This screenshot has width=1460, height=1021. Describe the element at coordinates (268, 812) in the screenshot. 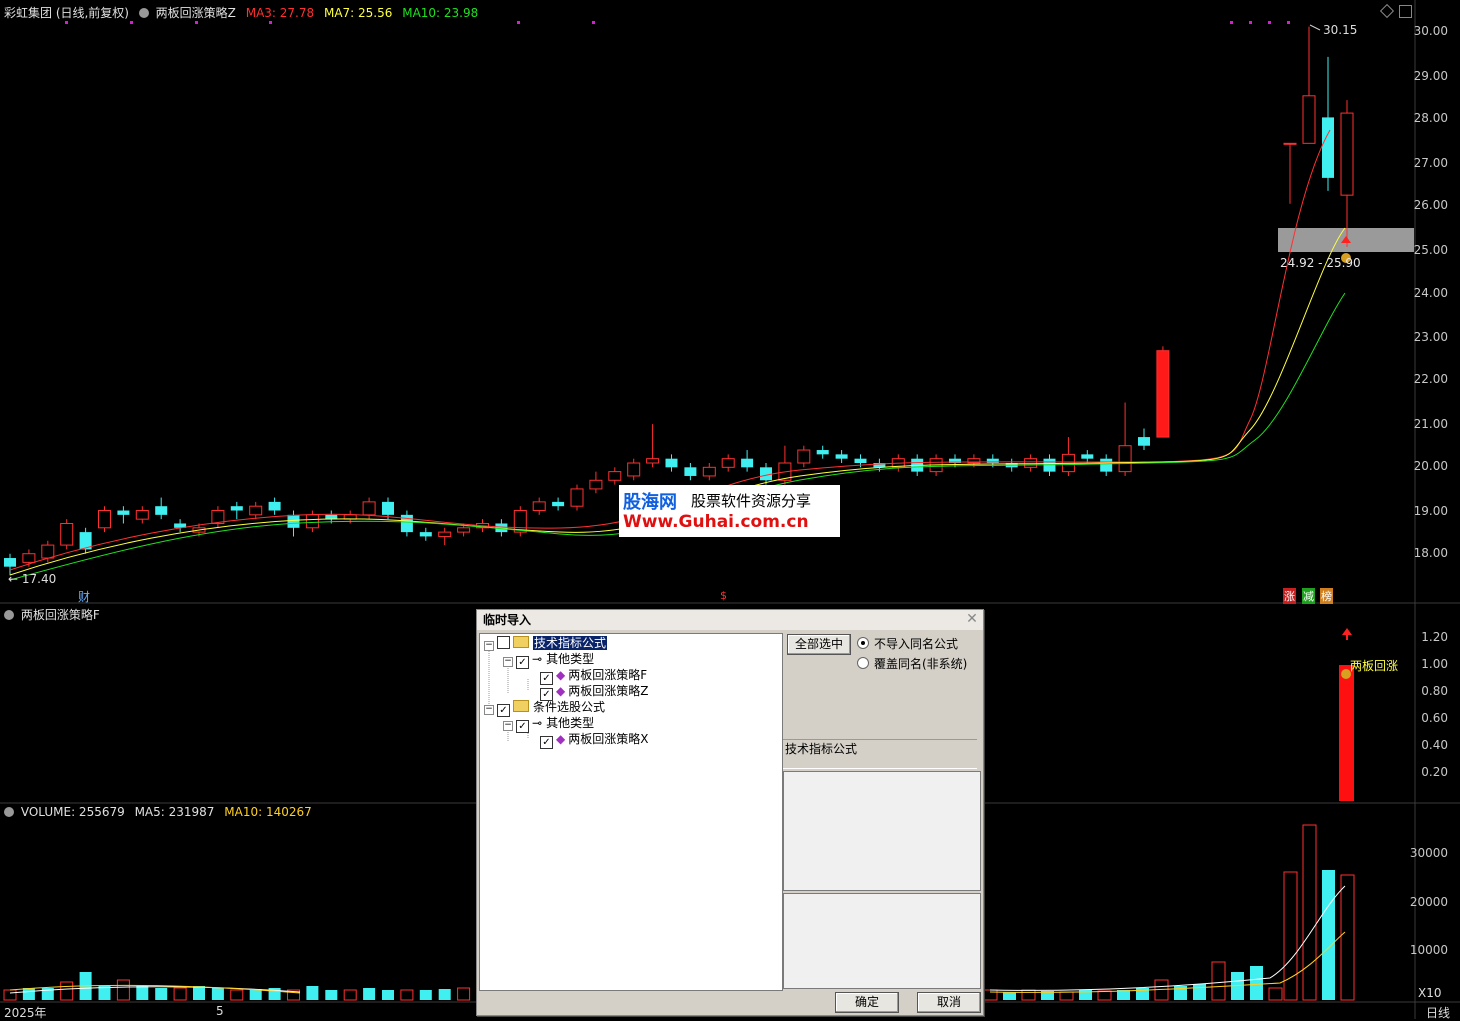

I see `vol-ma10: MA10: 140267` at that location.